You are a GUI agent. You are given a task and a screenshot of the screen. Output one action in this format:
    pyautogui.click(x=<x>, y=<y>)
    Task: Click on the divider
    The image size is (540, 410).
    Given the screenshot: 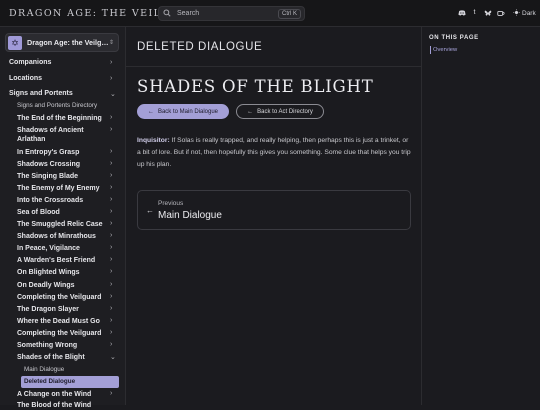 What is the action you would take?
    pyautogui.click(x=273, y=66)
    